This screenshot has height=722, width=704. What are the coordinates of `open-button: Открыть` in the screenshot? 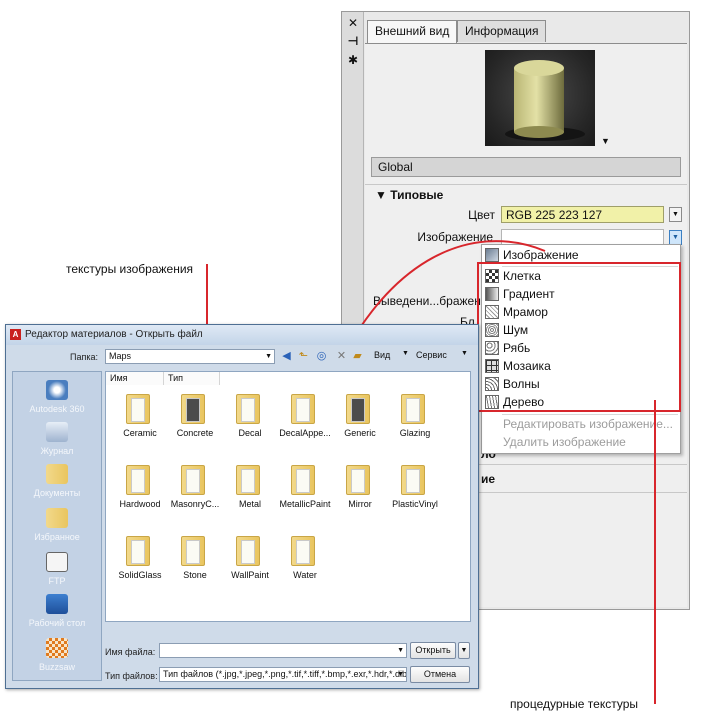 It's located at (433, 650).